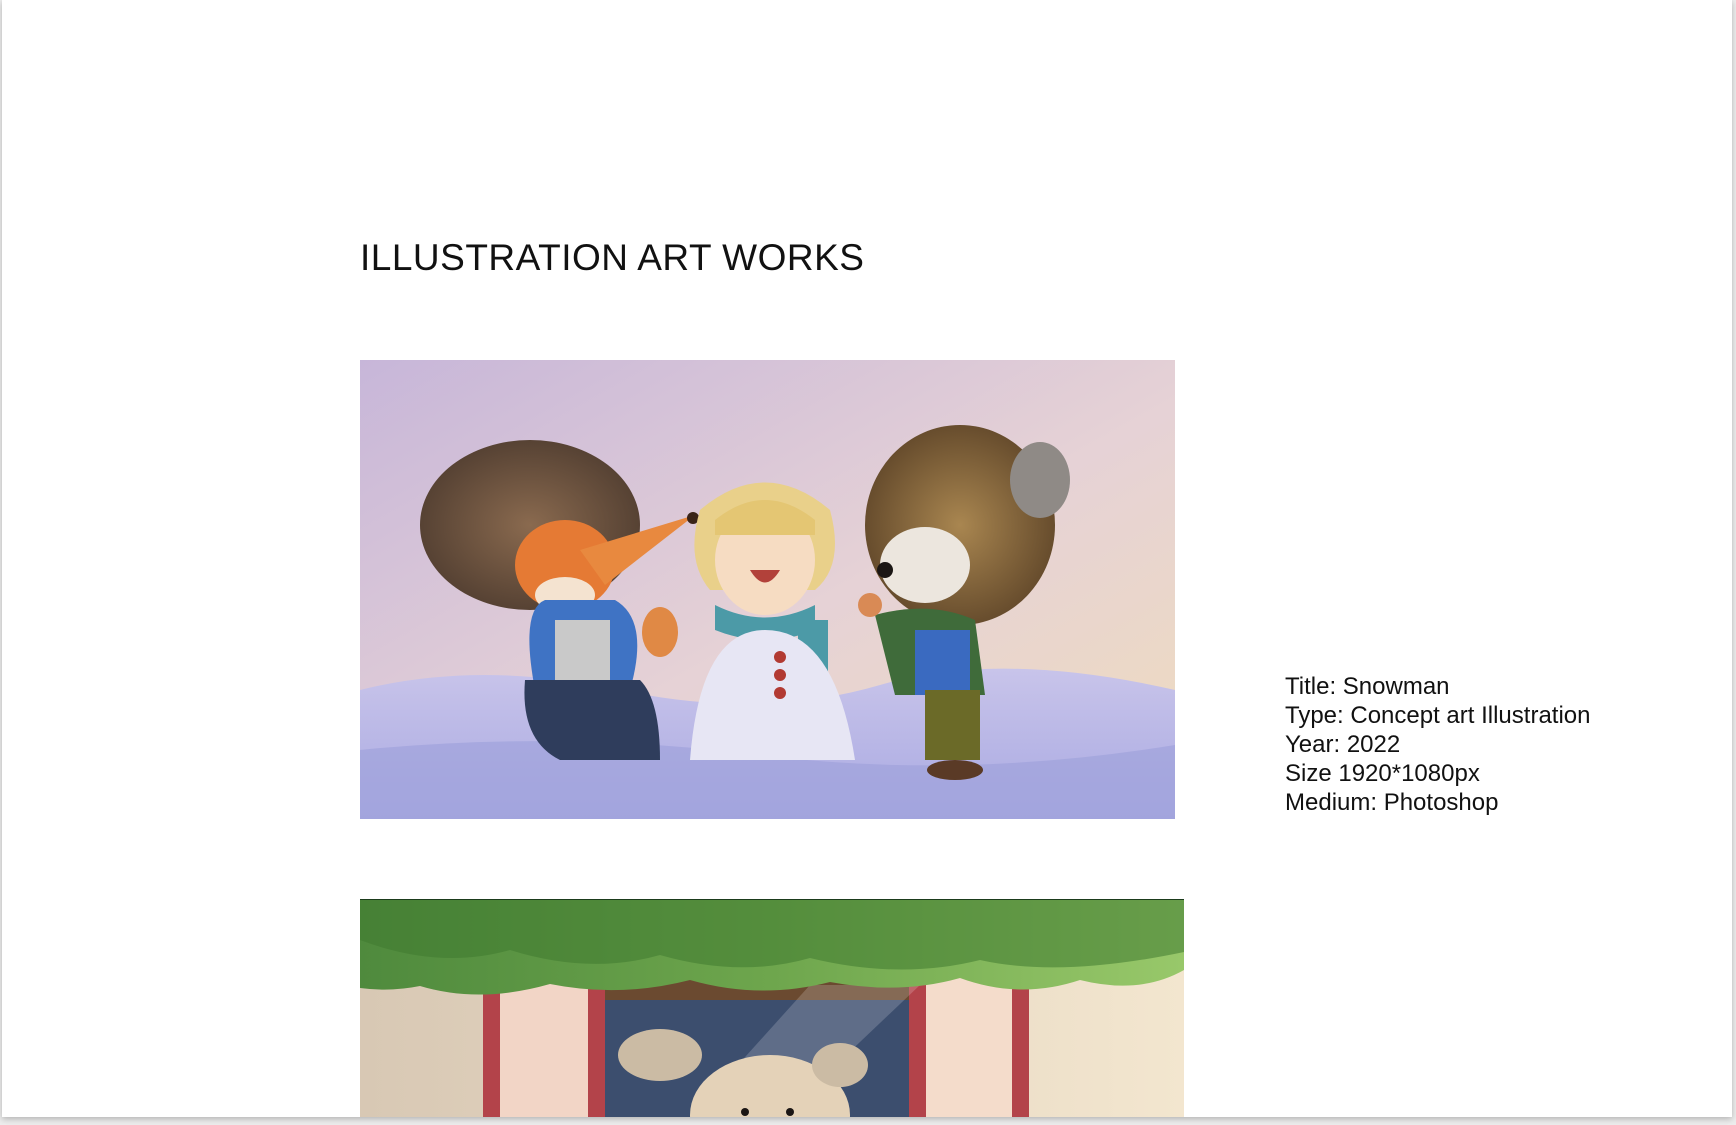 This screenshot has width=1736, height=1125. What do you see at coordinates (1343, 744) in the screenshot?
I see `artwork-year: Year: 2022` at bounding box center [1343, 744].